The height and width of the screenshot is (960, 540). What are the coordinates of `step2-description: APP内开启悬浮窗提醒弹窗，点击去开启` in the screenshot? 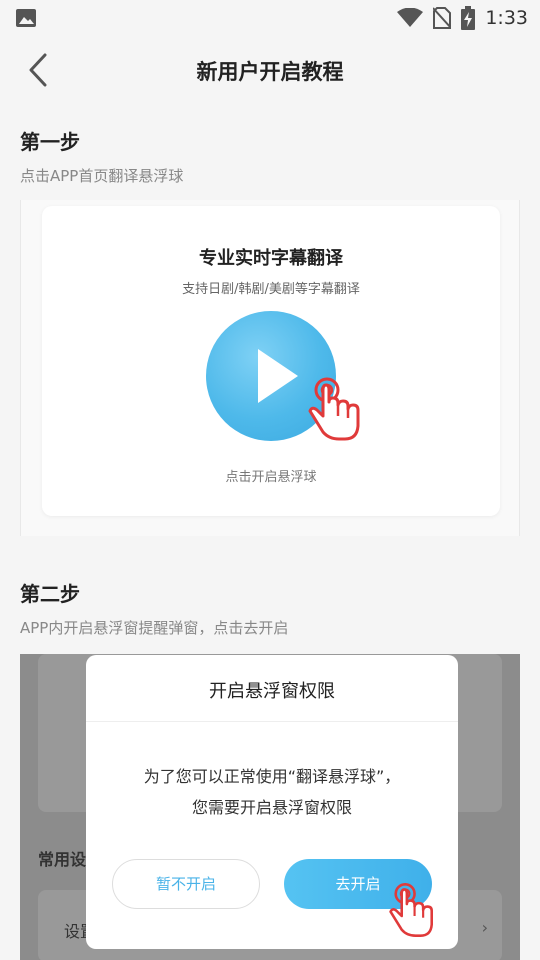 It's located at (154, 628).